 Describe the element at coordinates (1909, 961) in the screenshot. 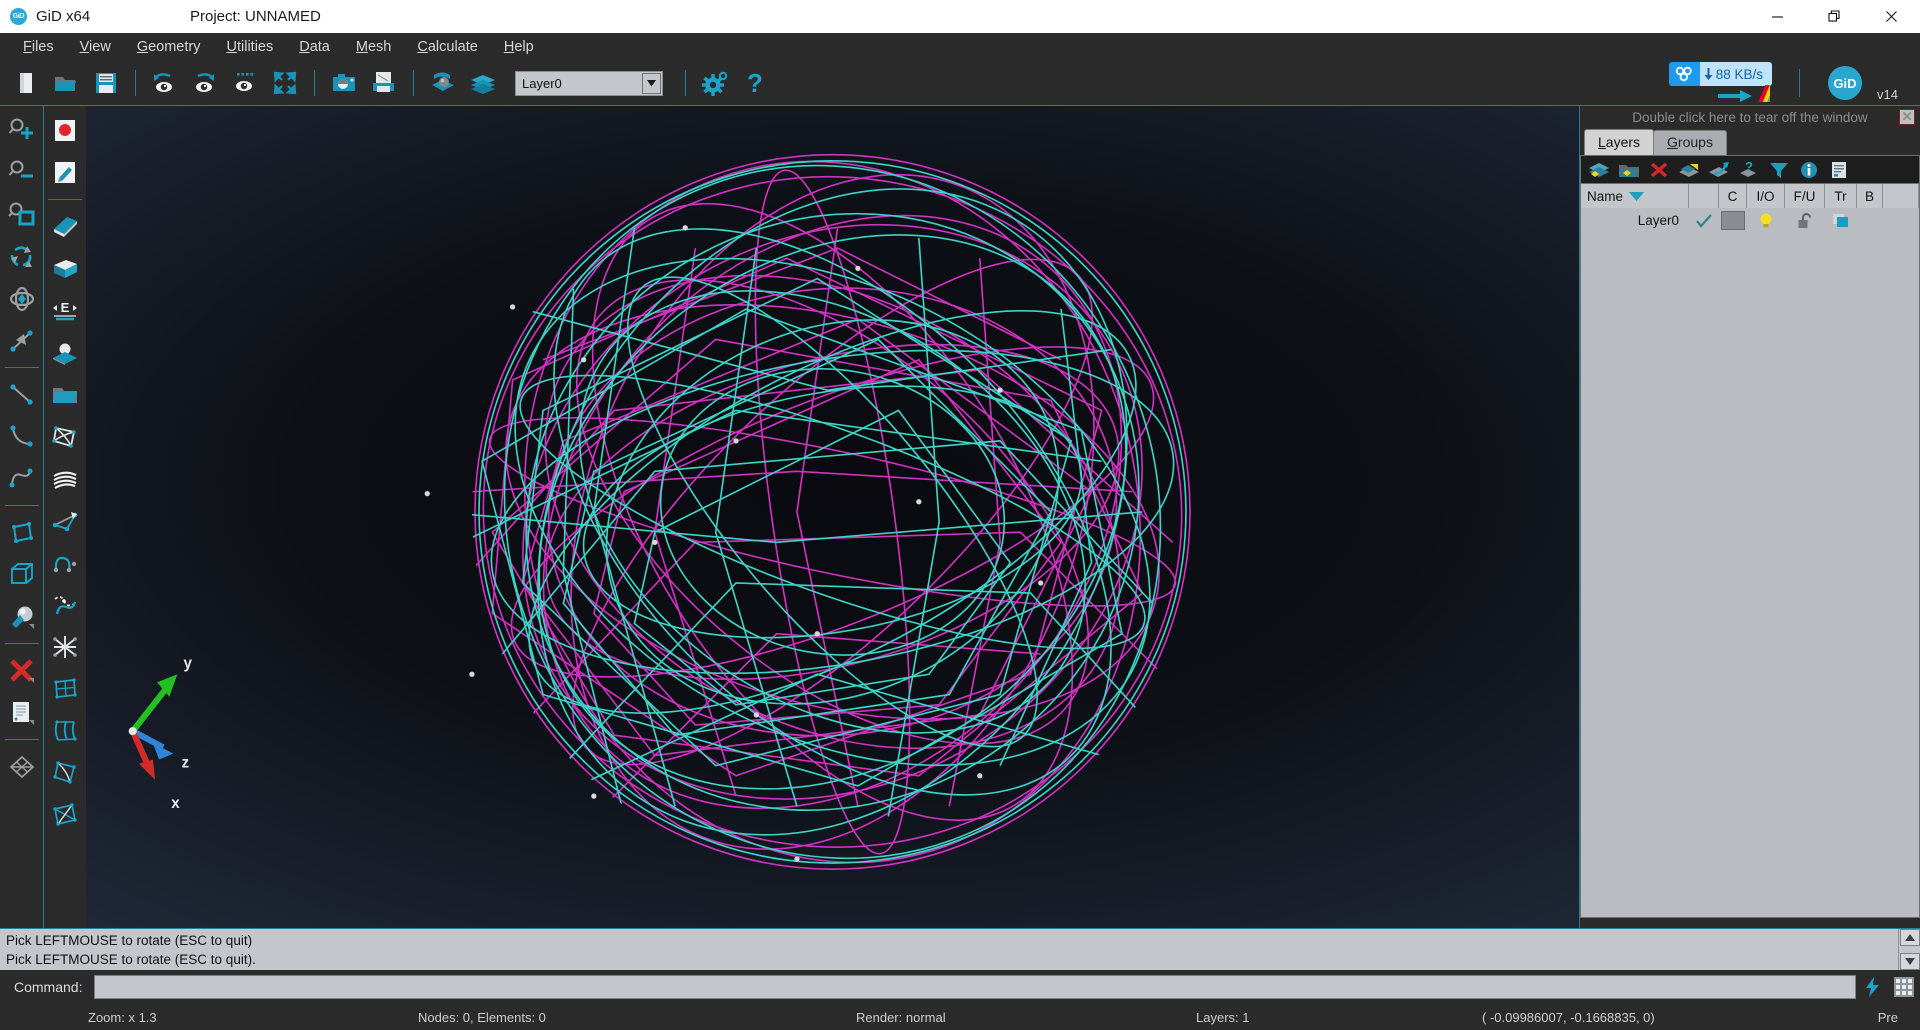

I see `scroll-down-button` at that location.